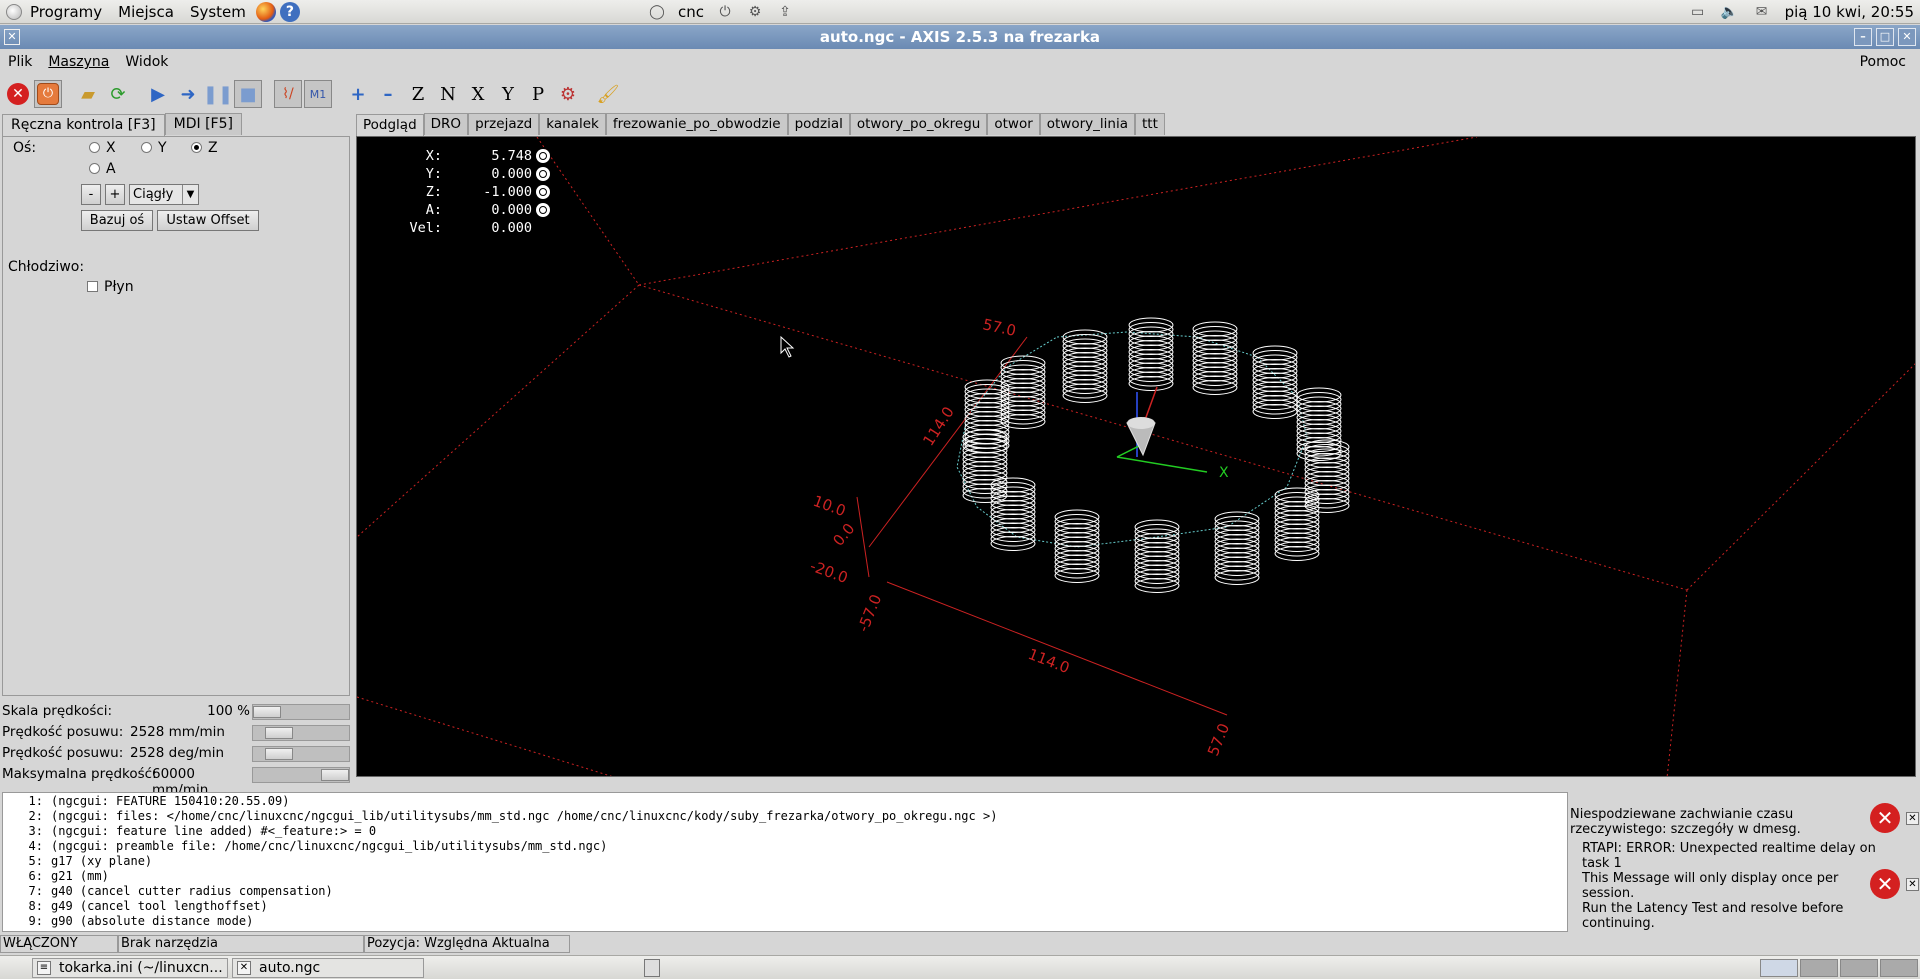 The width and height of the screenshot is (1920, 979). Describe the element at coordinates (418, 94) in the screenshot. I see `view-z-button: Z` at that location.